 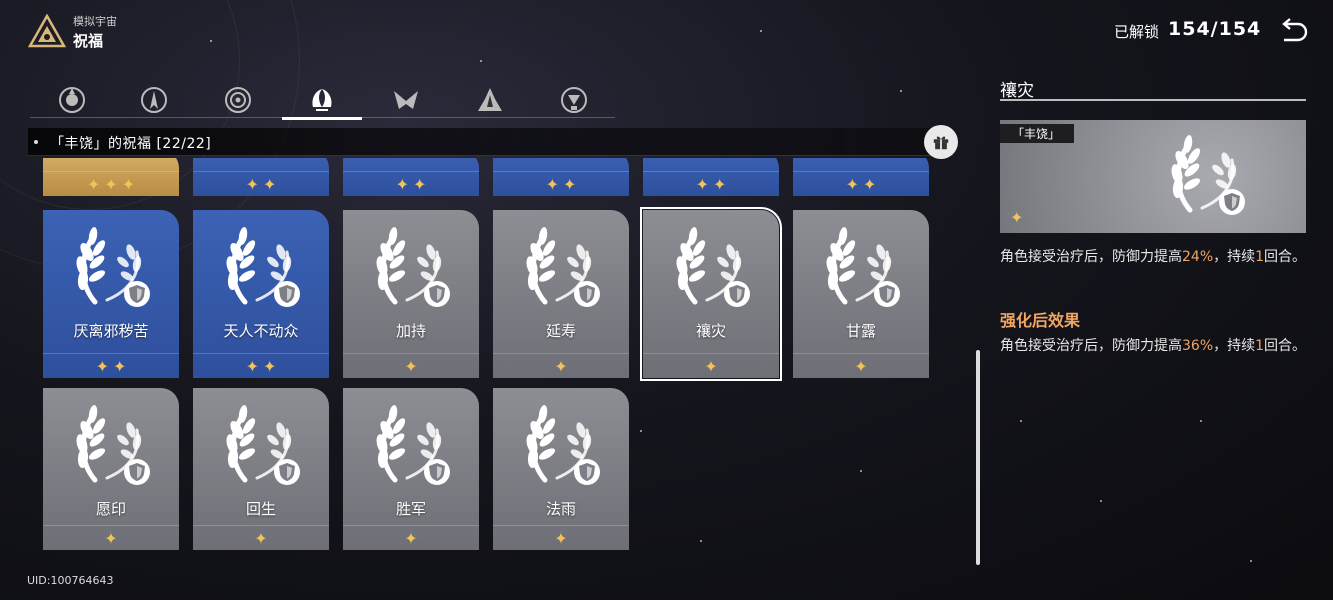 What do you see at coordinates (70, 580) in the screenshot?
I see `uid-label: UID:100764643` at bounding box center [70, 580].